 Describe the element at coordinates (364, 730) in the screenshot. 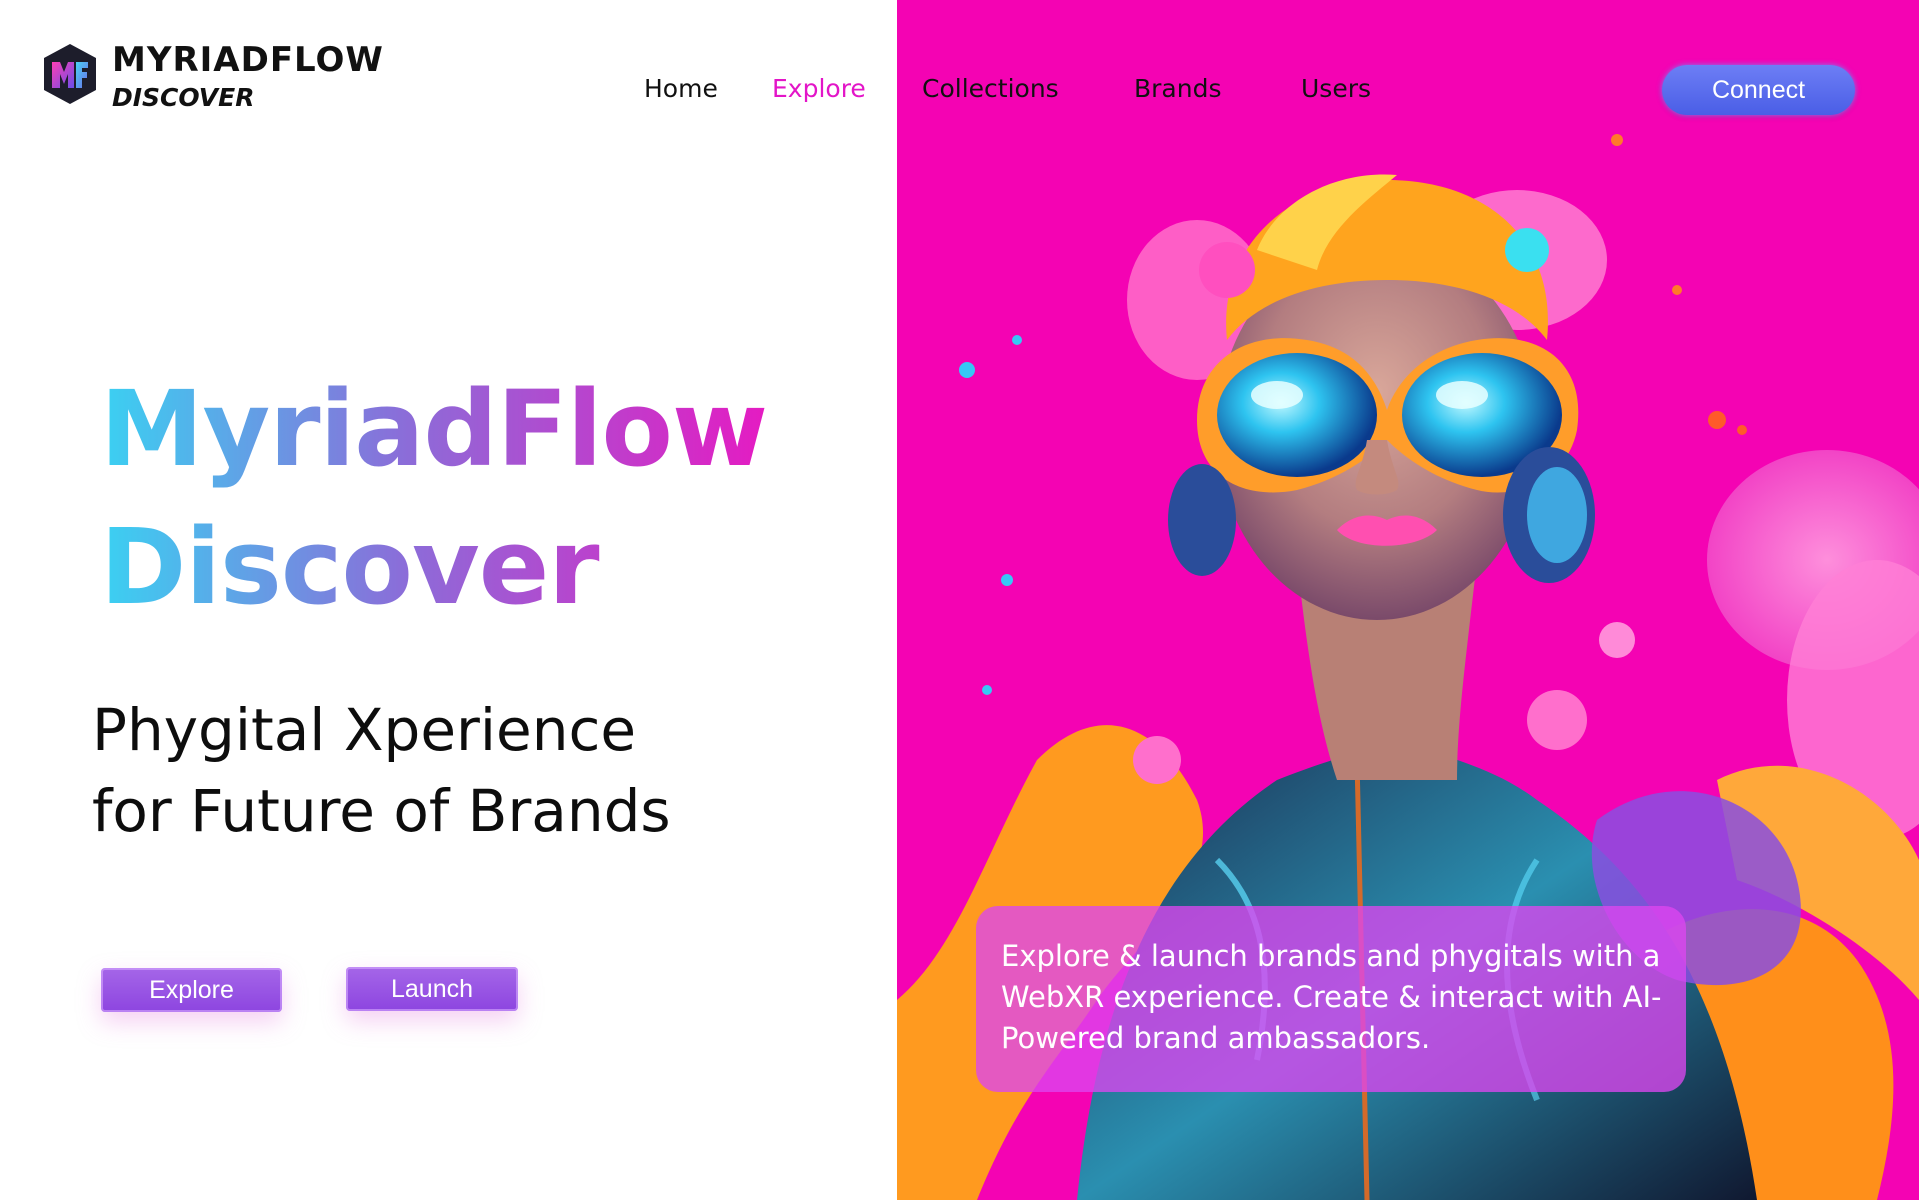

I see `hero-subtitle-line-1: Phygital Xperience` at that location.